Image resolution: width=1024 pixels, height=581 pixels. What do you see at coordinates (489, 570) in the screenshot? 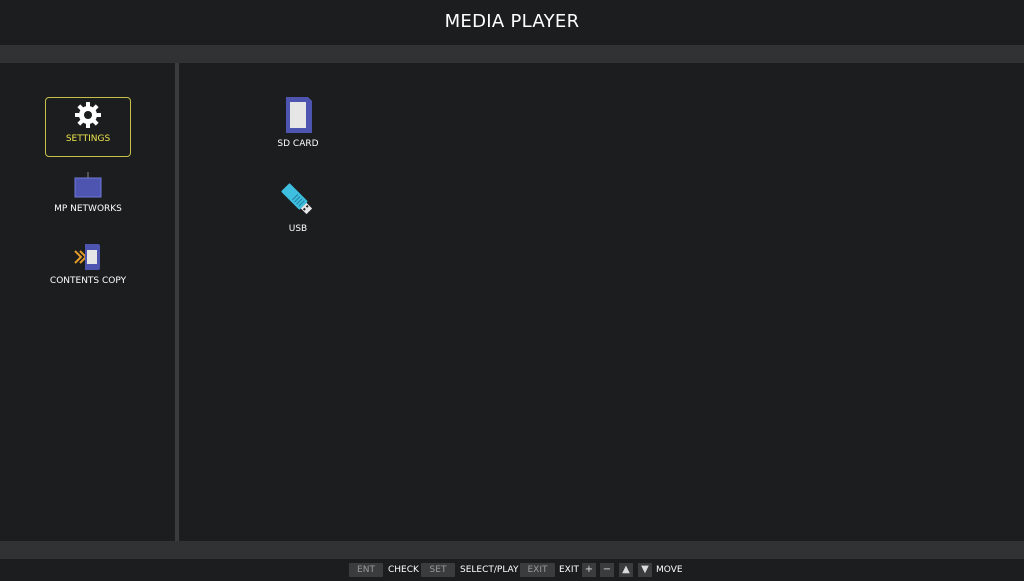
I see `set-key-label: SELECT/PLAY` at bounding box center [489, 570].